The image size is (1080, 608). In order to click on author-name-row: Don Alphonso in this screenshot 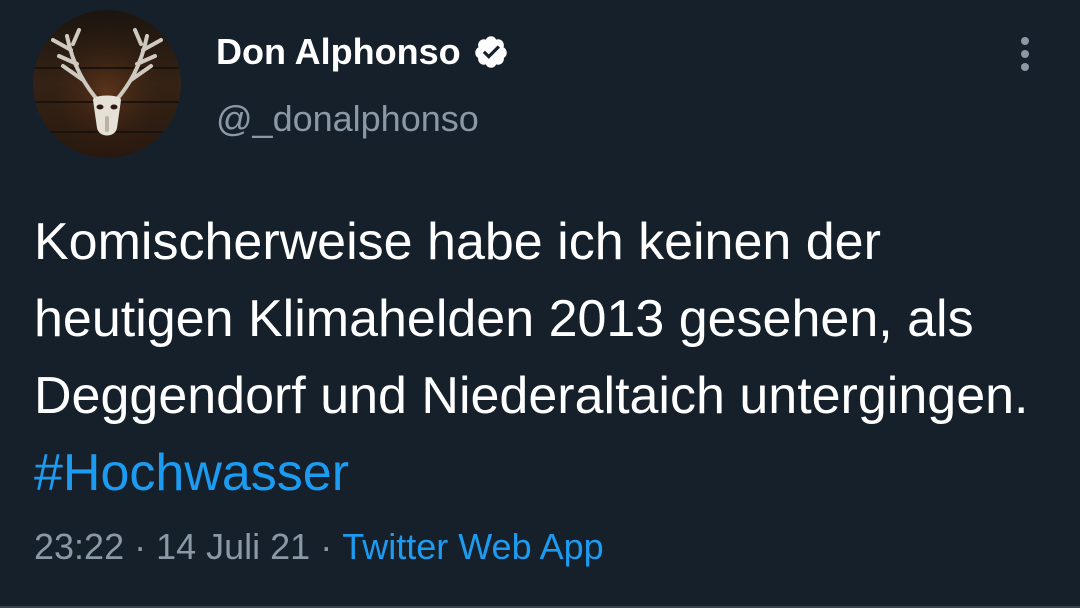, I will do `click(362, 52)`.